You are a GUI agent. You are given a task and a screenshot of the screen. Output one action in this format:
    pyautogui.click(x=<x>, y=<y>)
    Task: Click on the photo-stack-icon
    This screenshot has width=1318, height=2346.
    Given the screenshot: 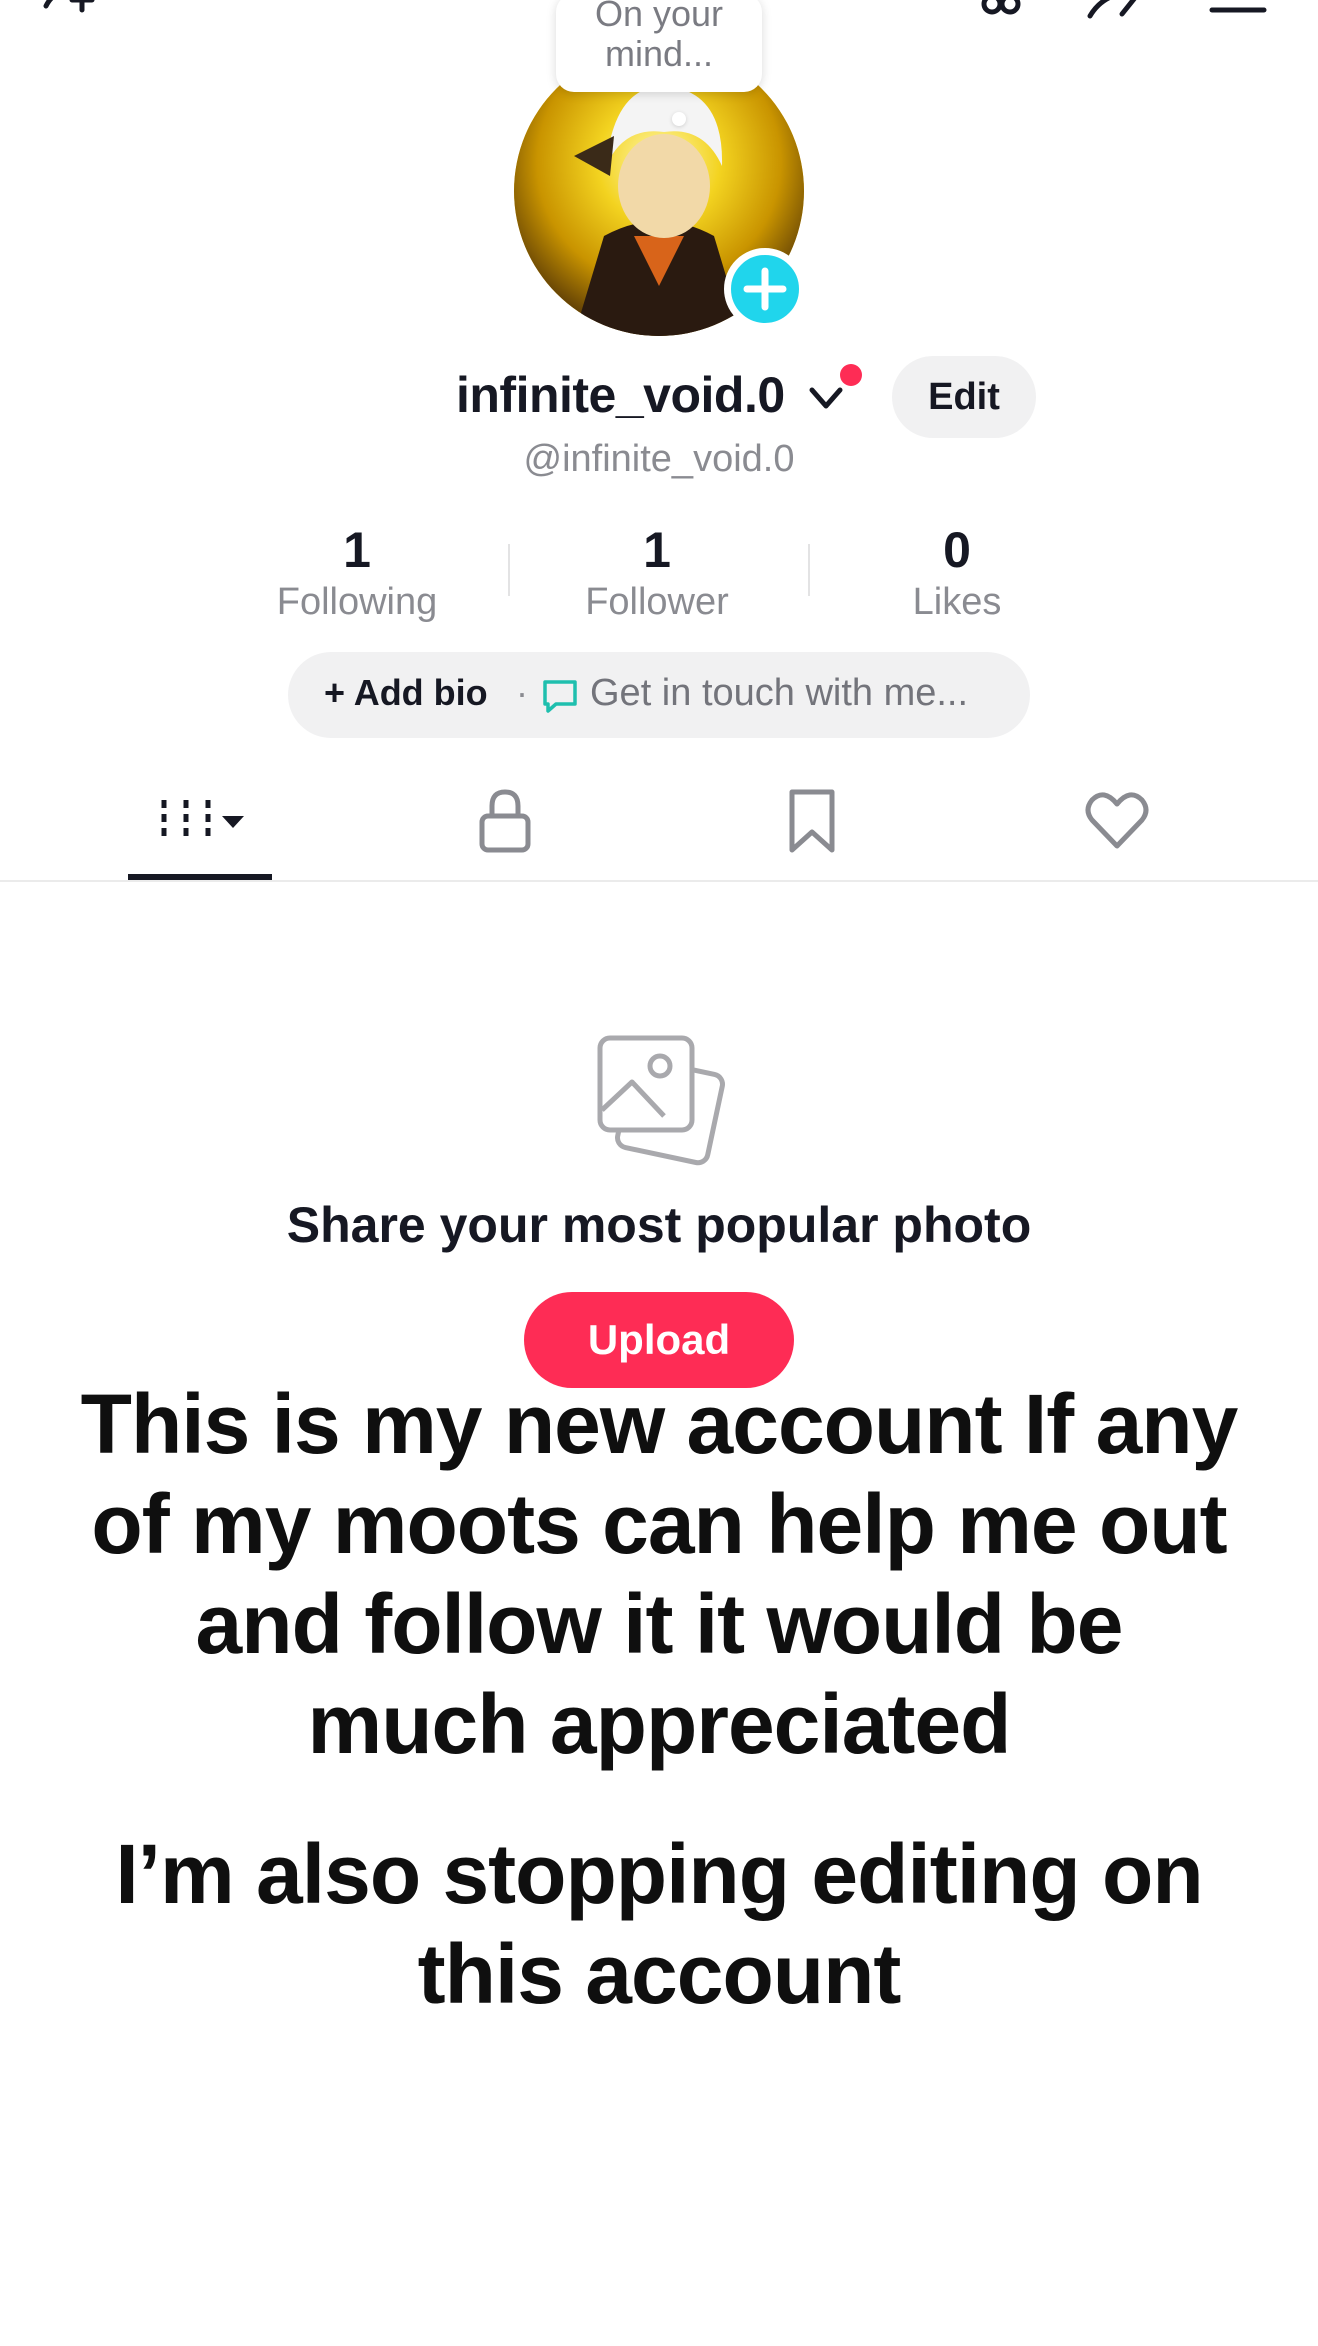 What is the action you would take?
    pyautogui.click(x=659, y=1098)
    